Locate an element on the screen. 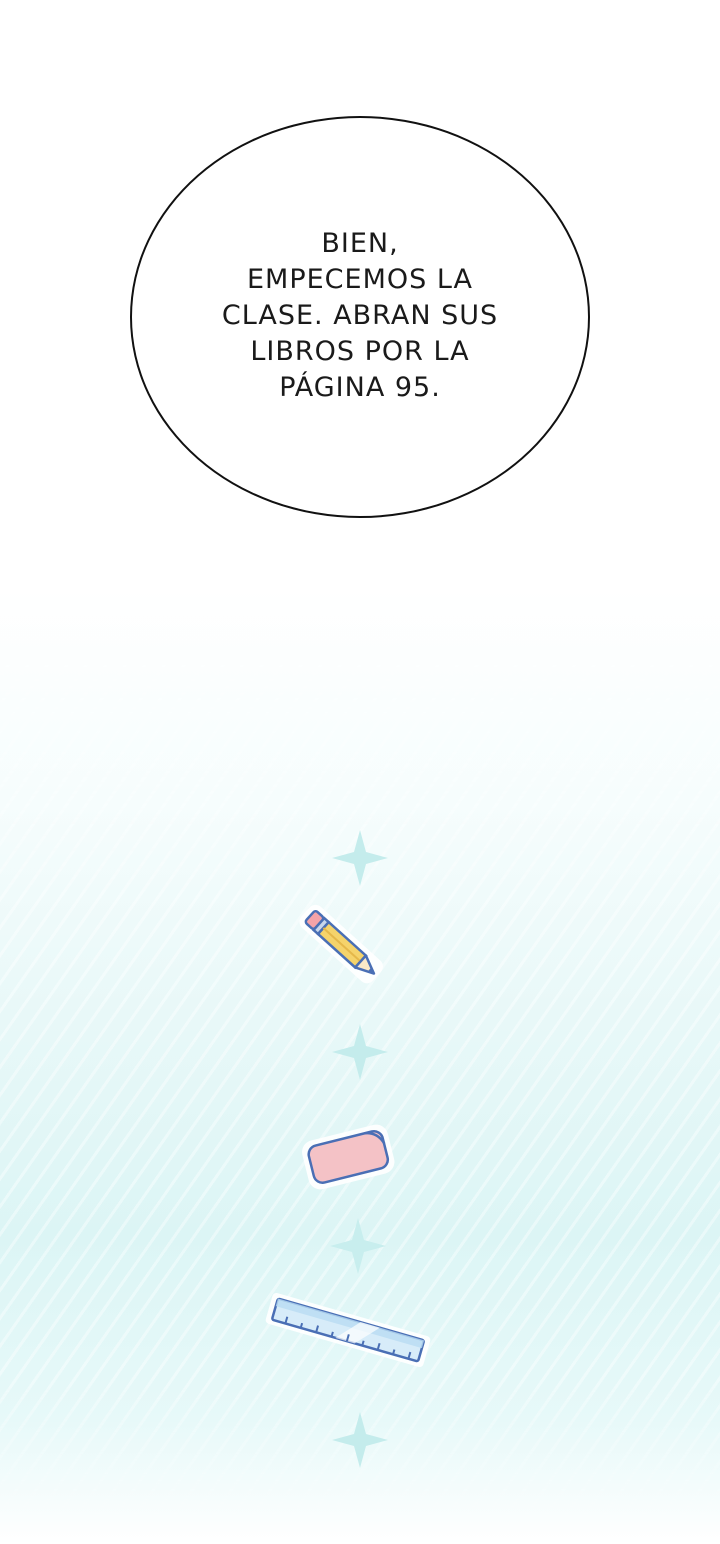 This screenshot has width=720, height=1544. pencil-icon is located at coordinates (341, 944).